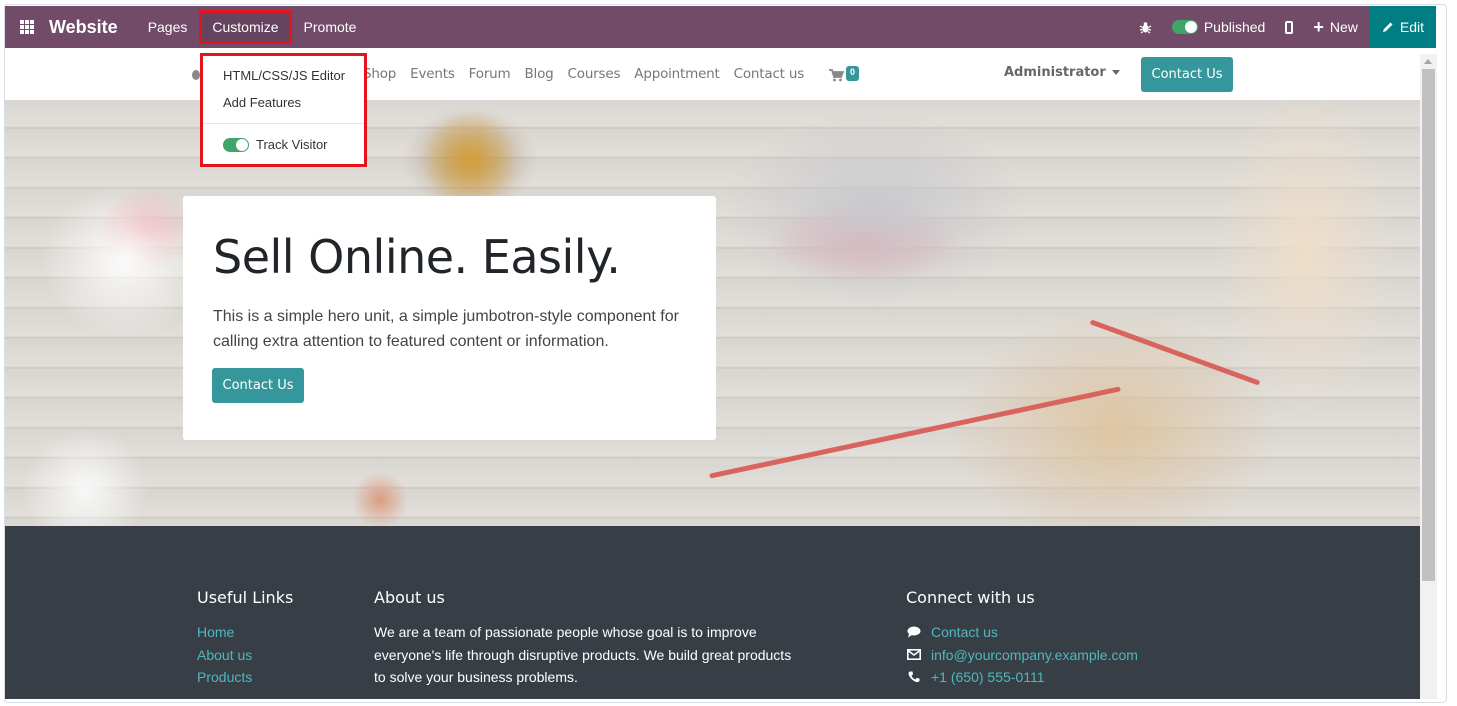 Image resolution: width=1457 pixels, height=706 pixels. Describe the element at coordinates (677, 74) in the screenshot. I see `nav-appointment: Appointment` at that location.